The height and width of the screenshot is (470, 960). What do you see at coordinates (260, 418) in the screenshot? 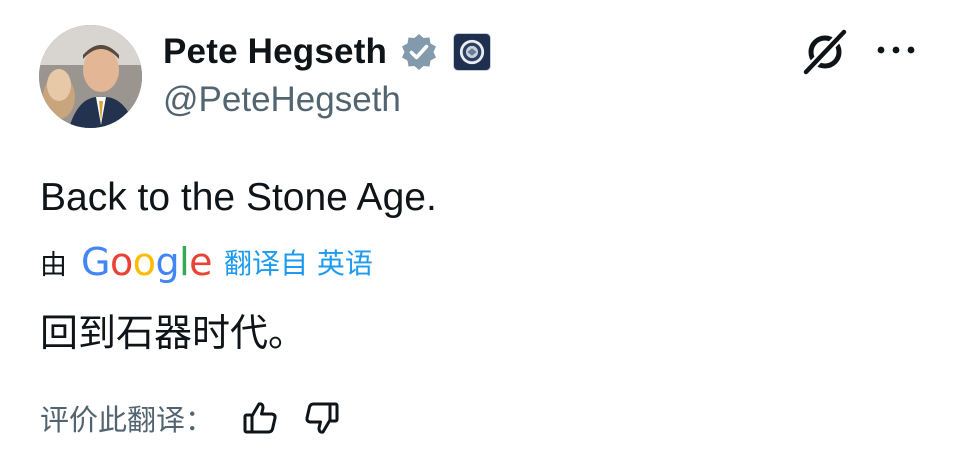
I see `thumbs-up-icon` at bounding box center [260, 418].